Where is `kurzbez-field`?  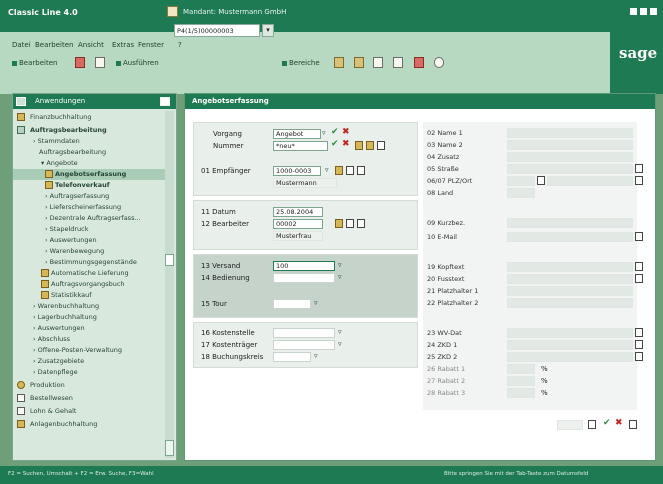
kurzbez-field is located at coordinates (570, 223).